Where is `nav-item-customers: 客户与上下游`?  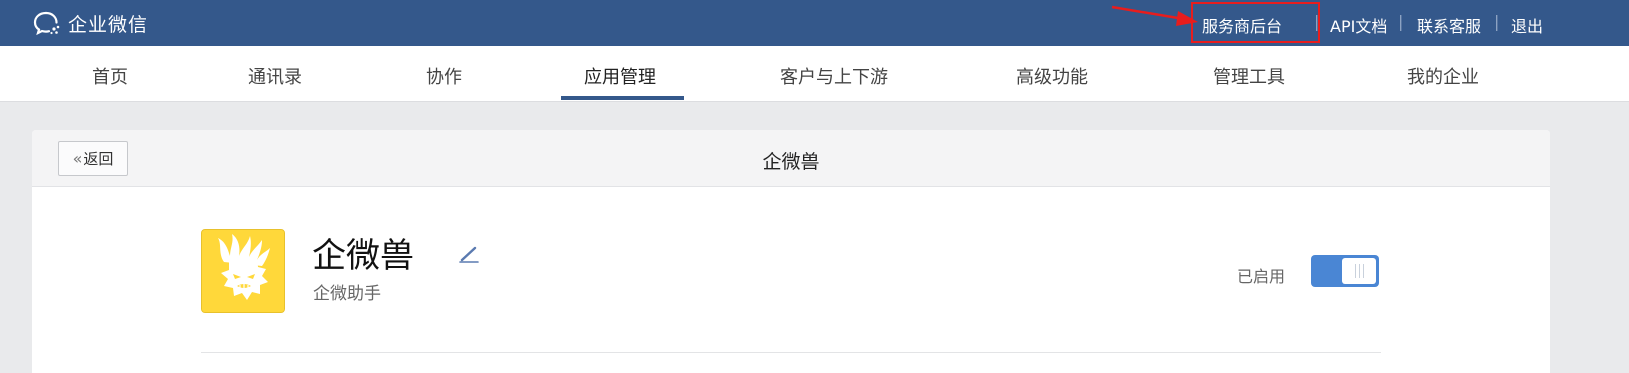
nav-item-customers: 客户与上下游 is located at coordinates (834, 76).